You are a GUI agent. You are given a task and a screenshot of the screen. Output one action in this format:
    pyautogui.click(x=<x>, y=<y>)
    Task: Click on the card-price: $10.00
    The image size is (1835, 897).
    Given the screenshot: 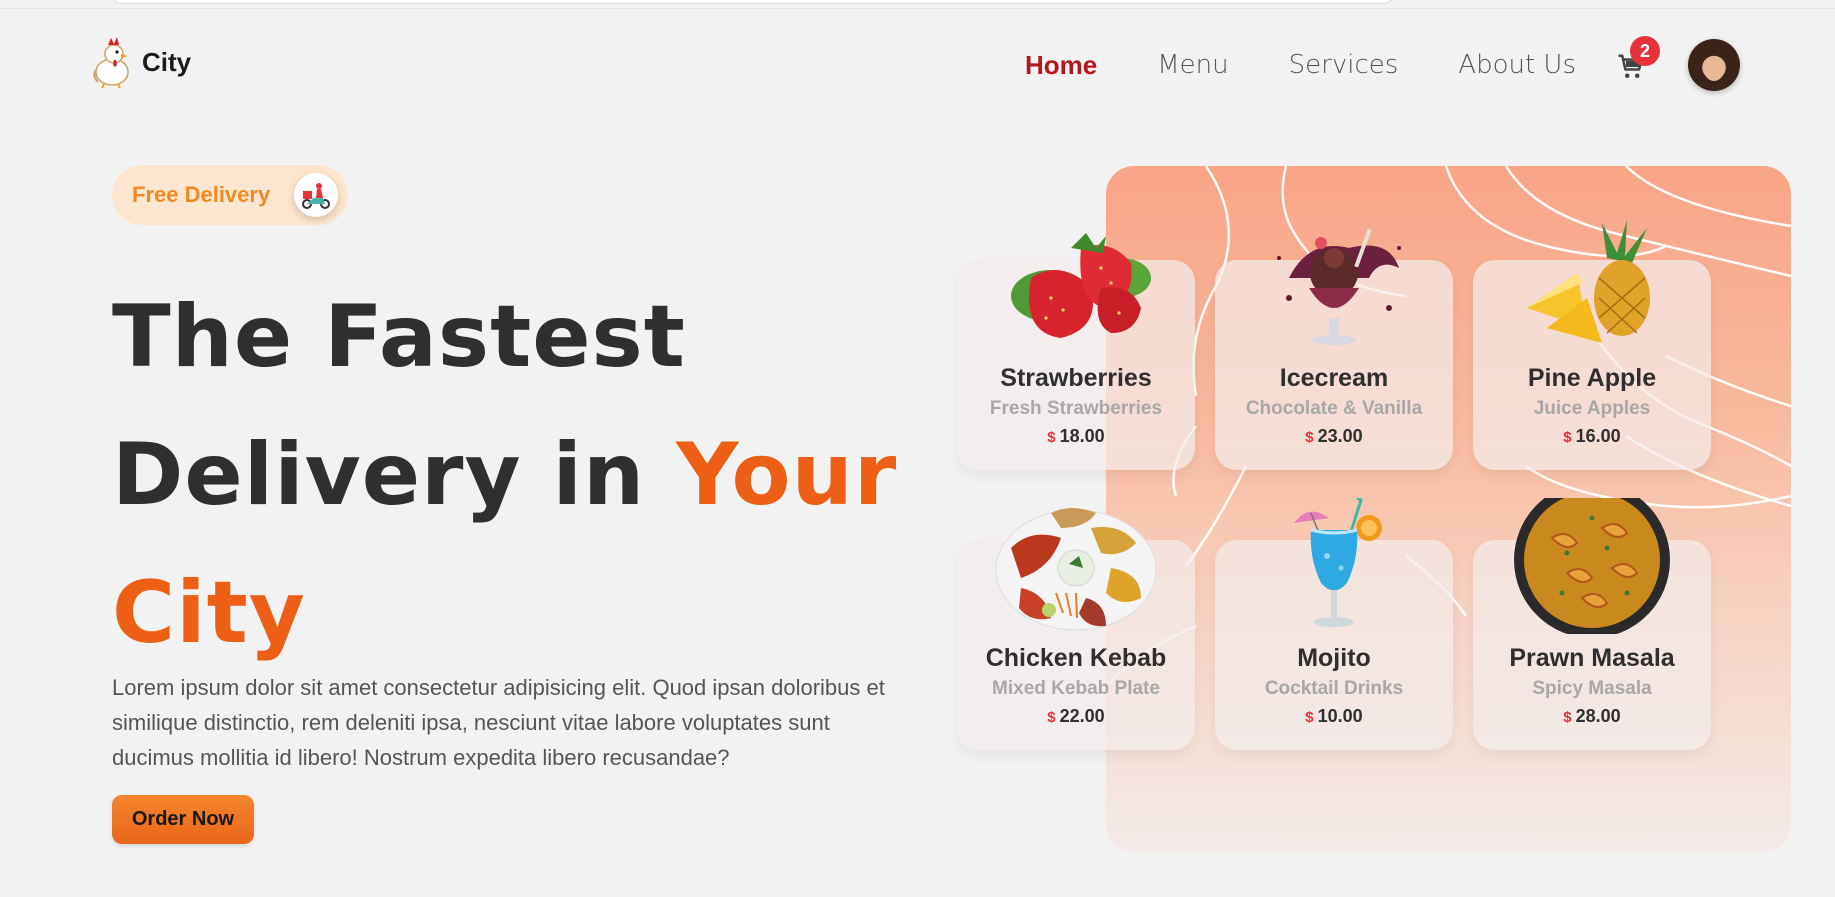 What is the action you would take?
    pyautogui.click(x=1334, y=716)
    